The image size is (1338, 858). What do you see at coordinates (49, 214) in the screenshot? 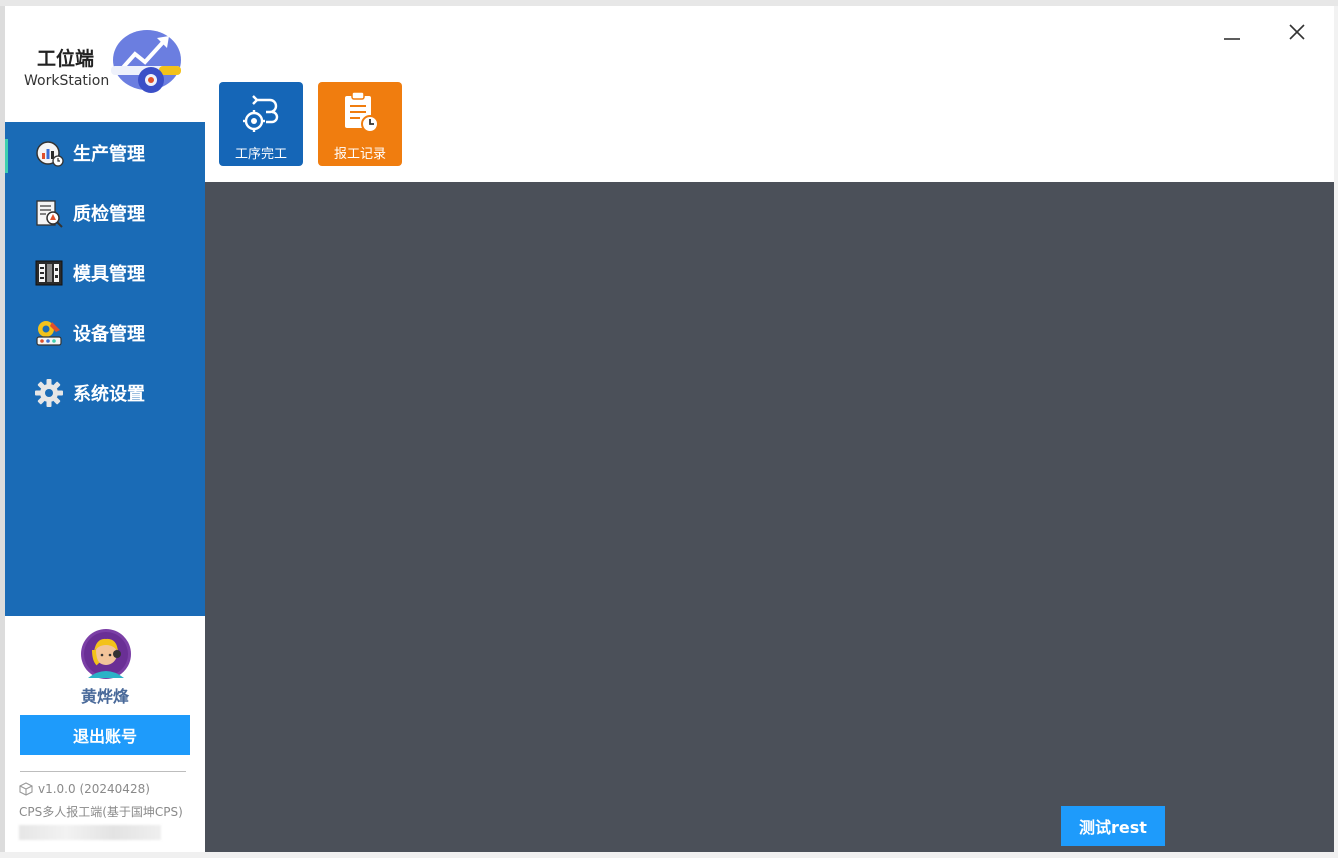
I see `quality-inspection-icon` at bounding box center [49, 214].